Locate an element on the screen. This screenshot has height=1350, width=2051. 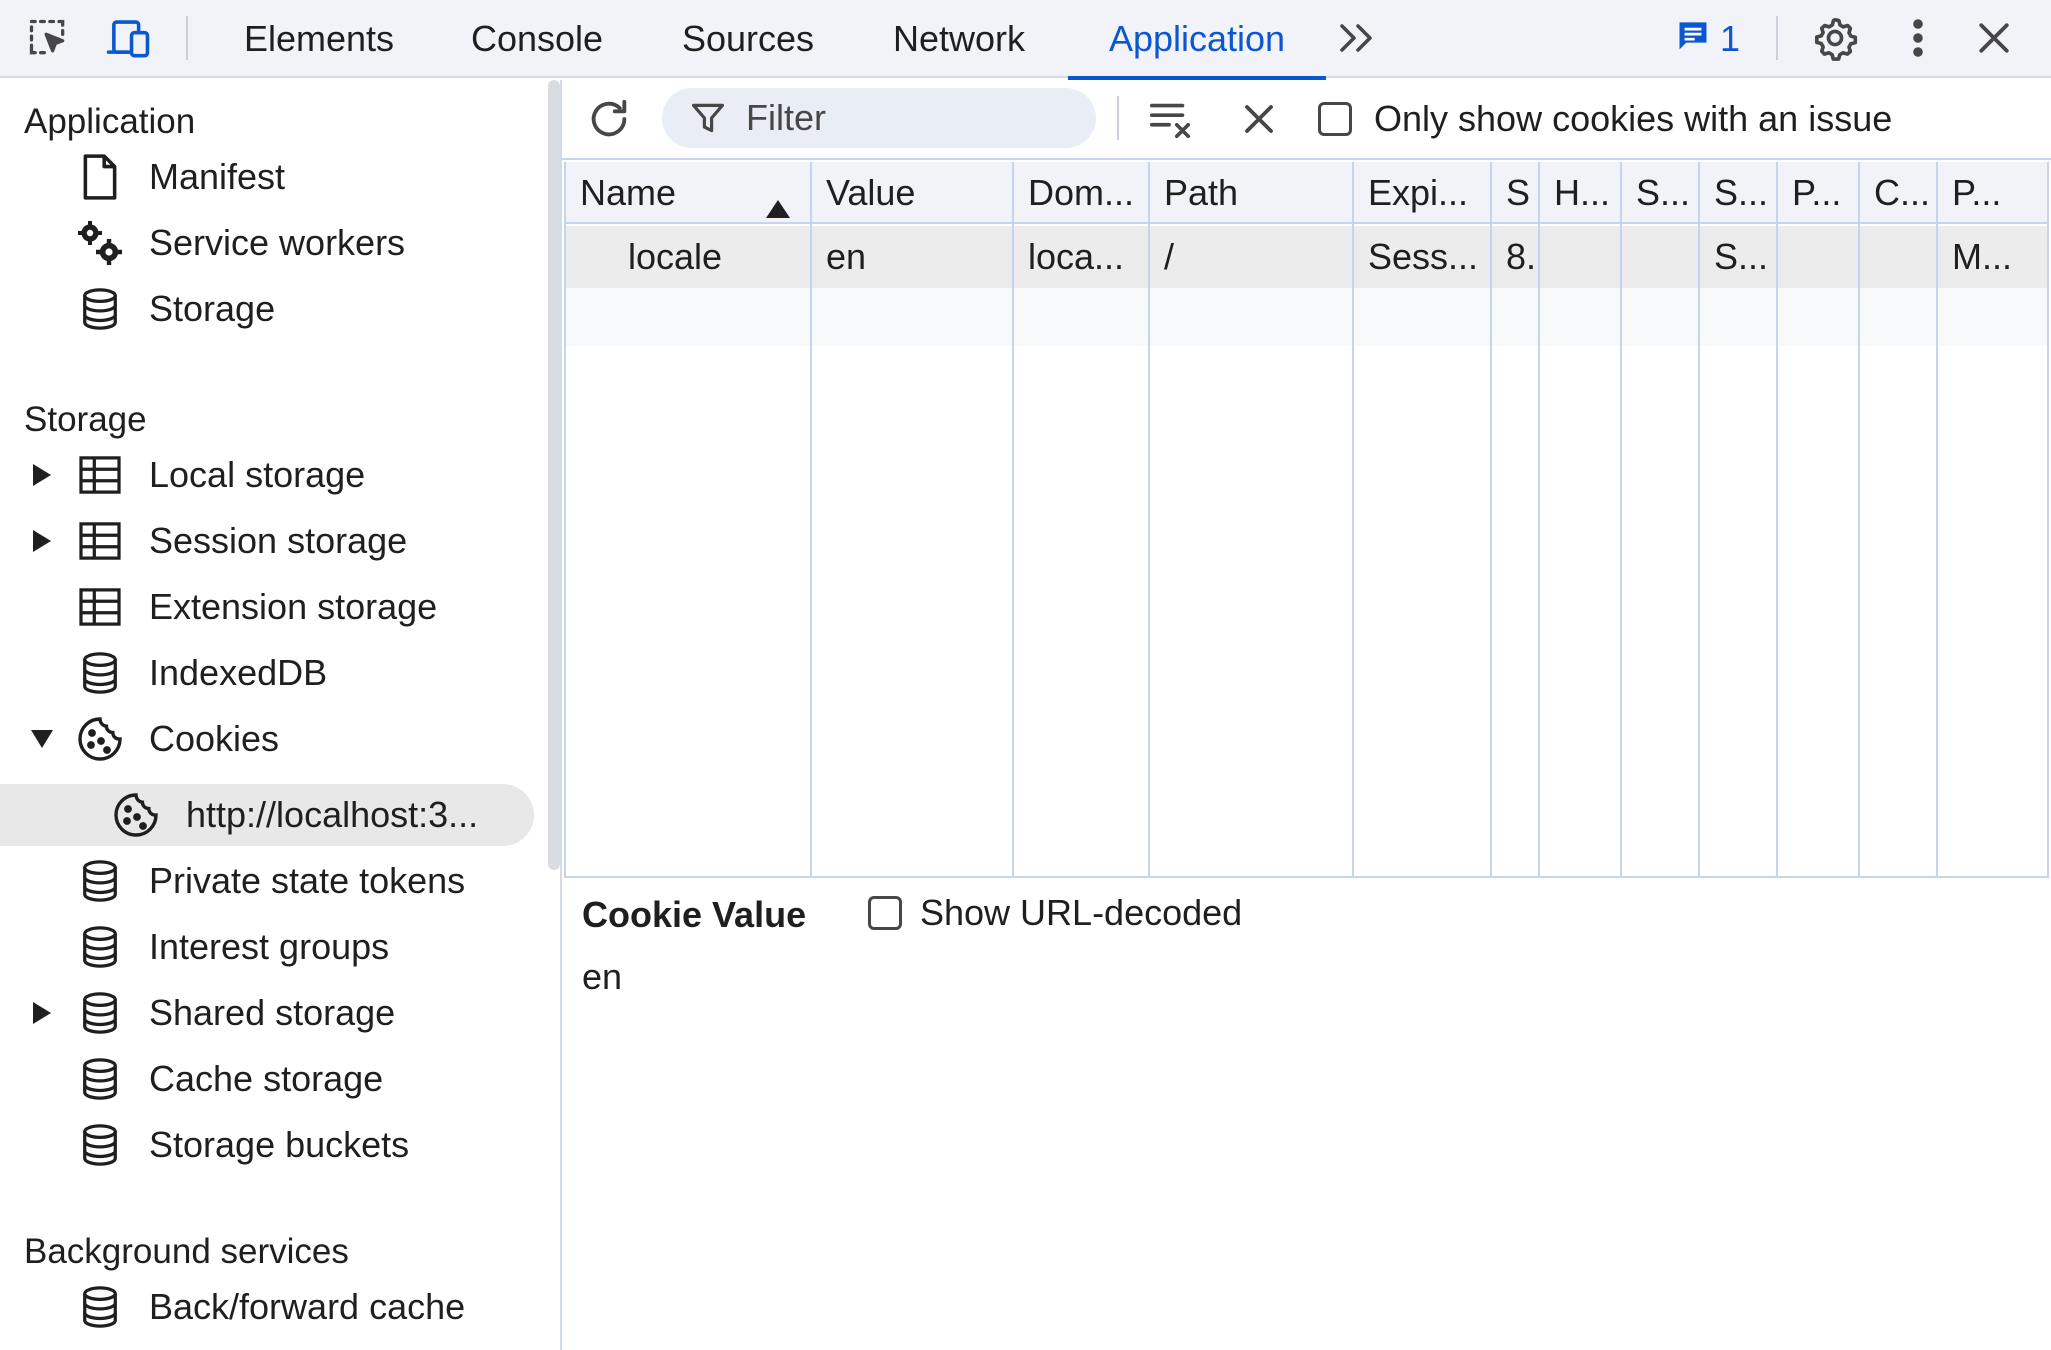
section-title-background-services: Background services is located at coordinates (186, 1251).